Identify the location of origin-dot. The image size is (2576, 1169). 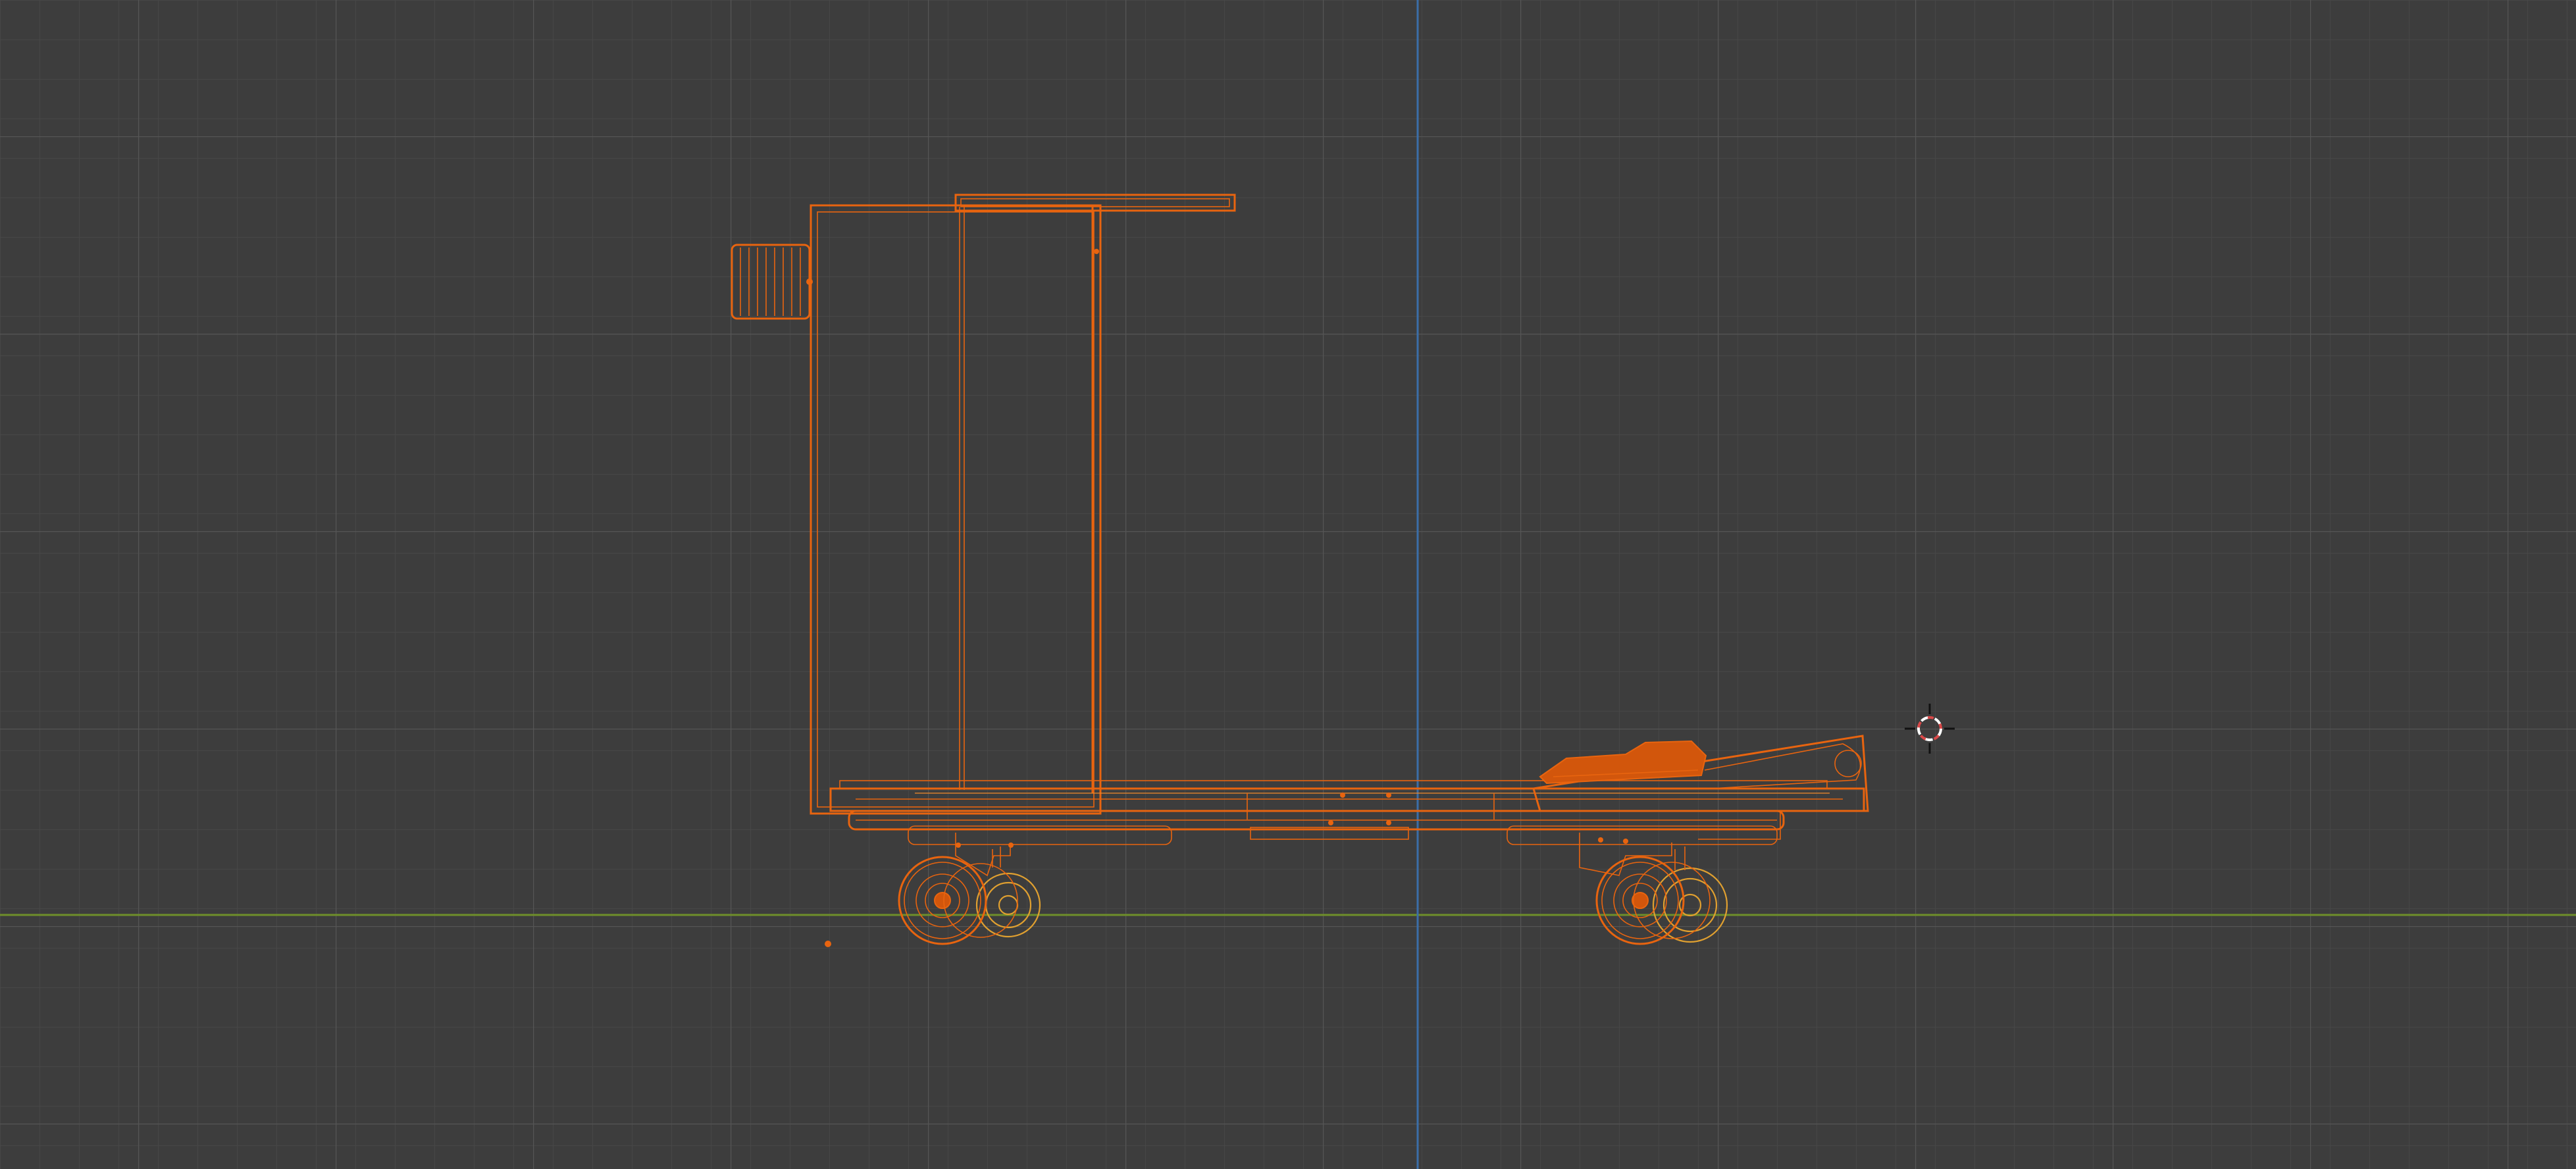
(828, 944).